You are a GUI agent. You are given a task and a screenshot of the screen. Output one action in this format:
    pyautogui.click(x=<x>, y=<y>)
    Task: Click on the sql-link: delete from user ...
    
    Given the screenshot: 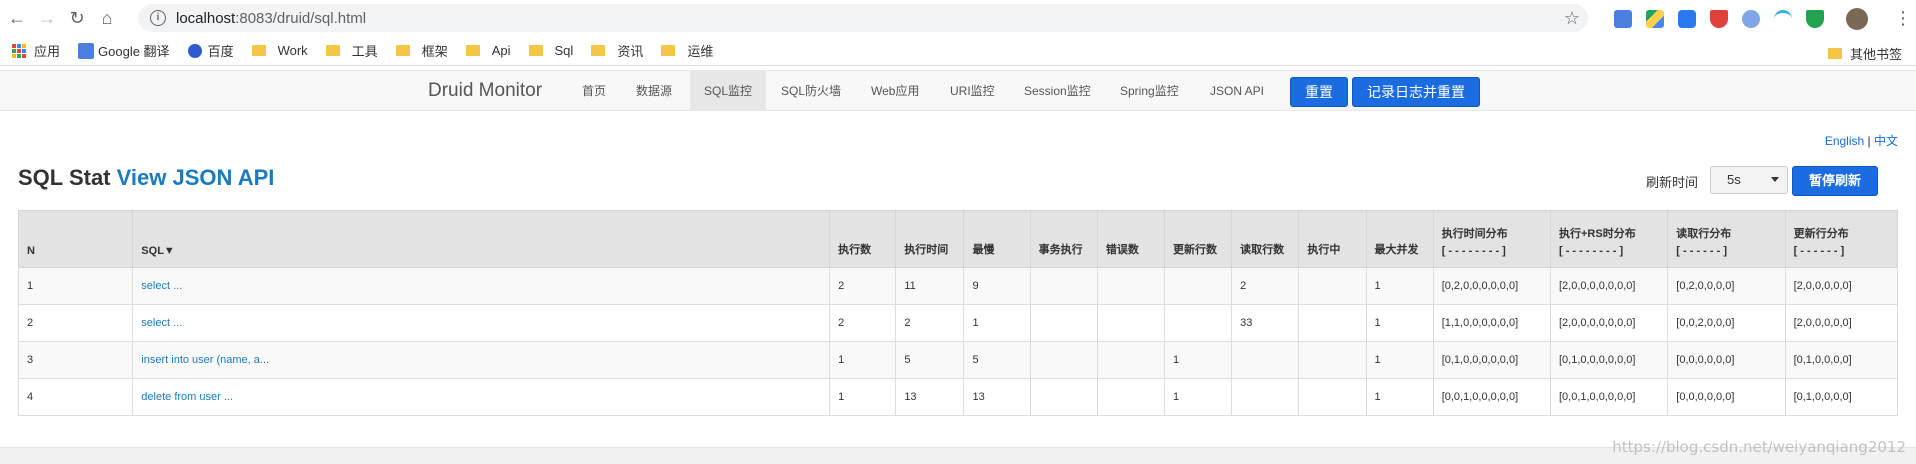 What is the action you would take?
    pyautogui.click(x=187, y=397)
    